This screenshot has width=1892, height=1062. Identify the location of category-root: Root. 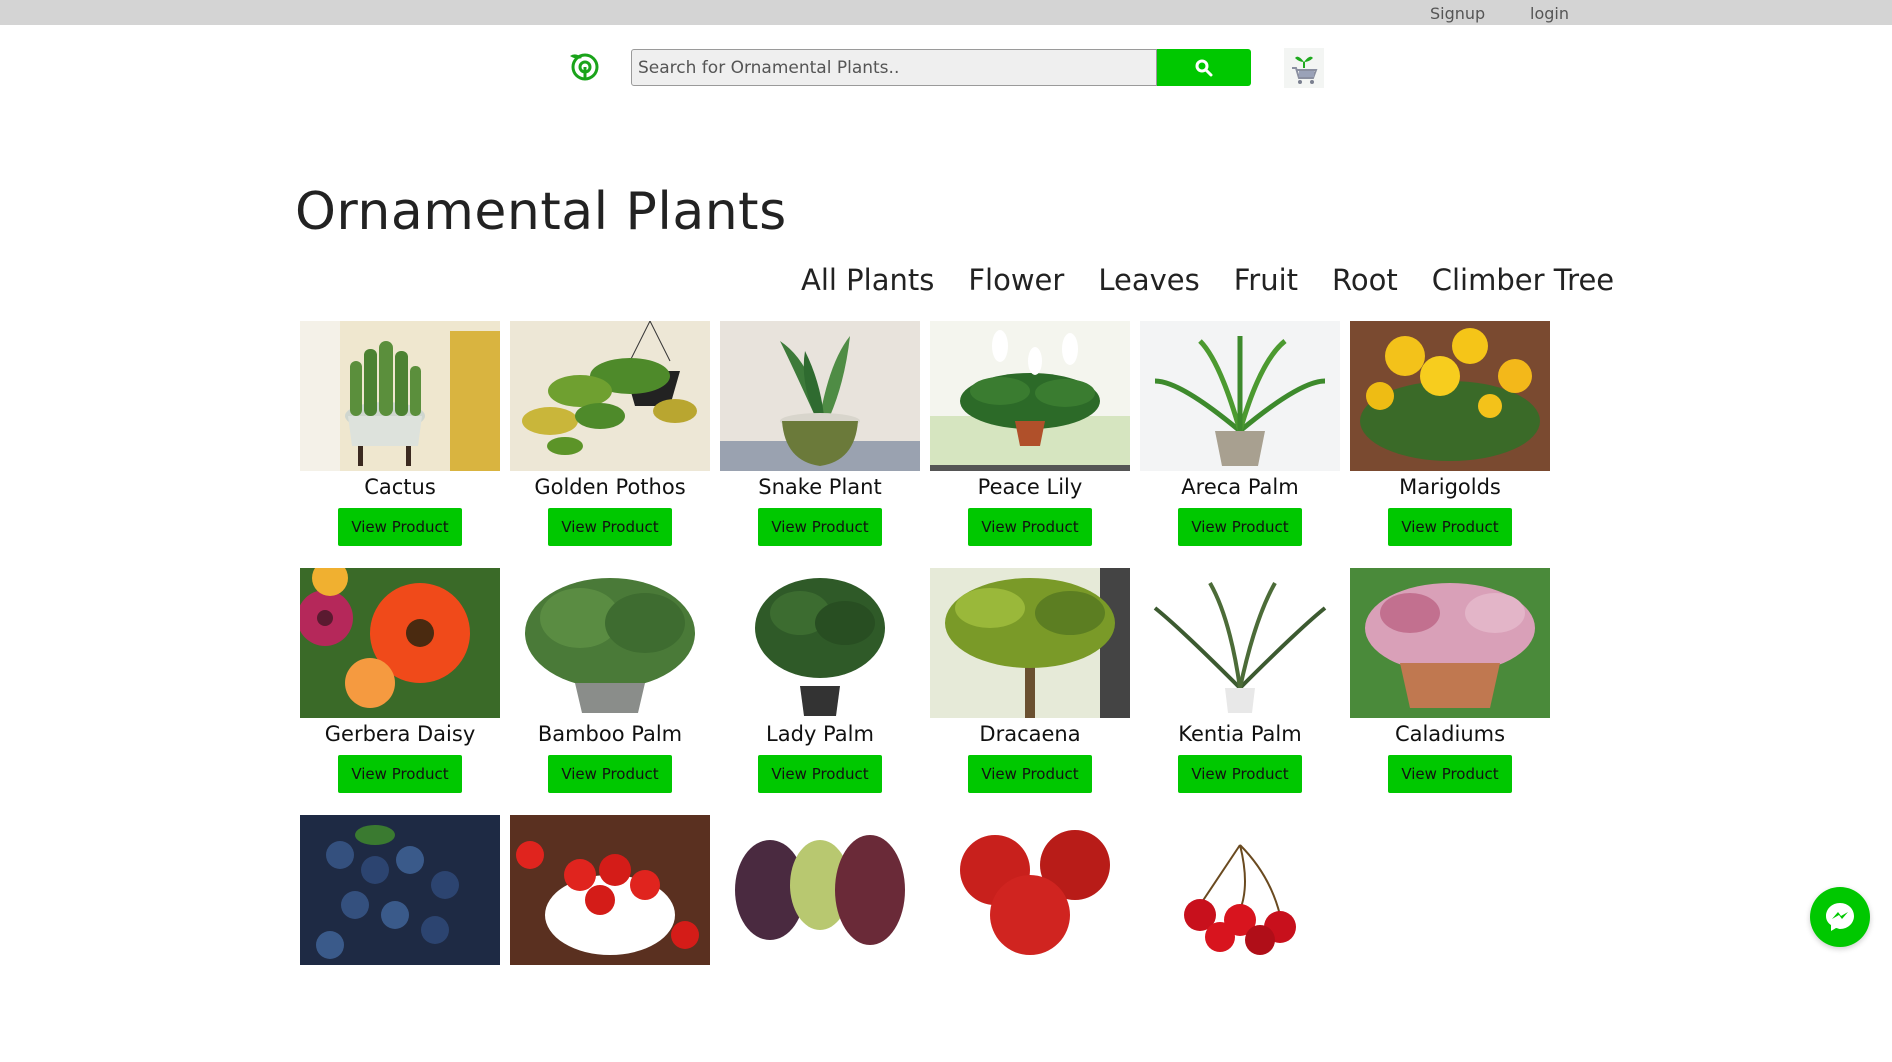
(1365, 280).